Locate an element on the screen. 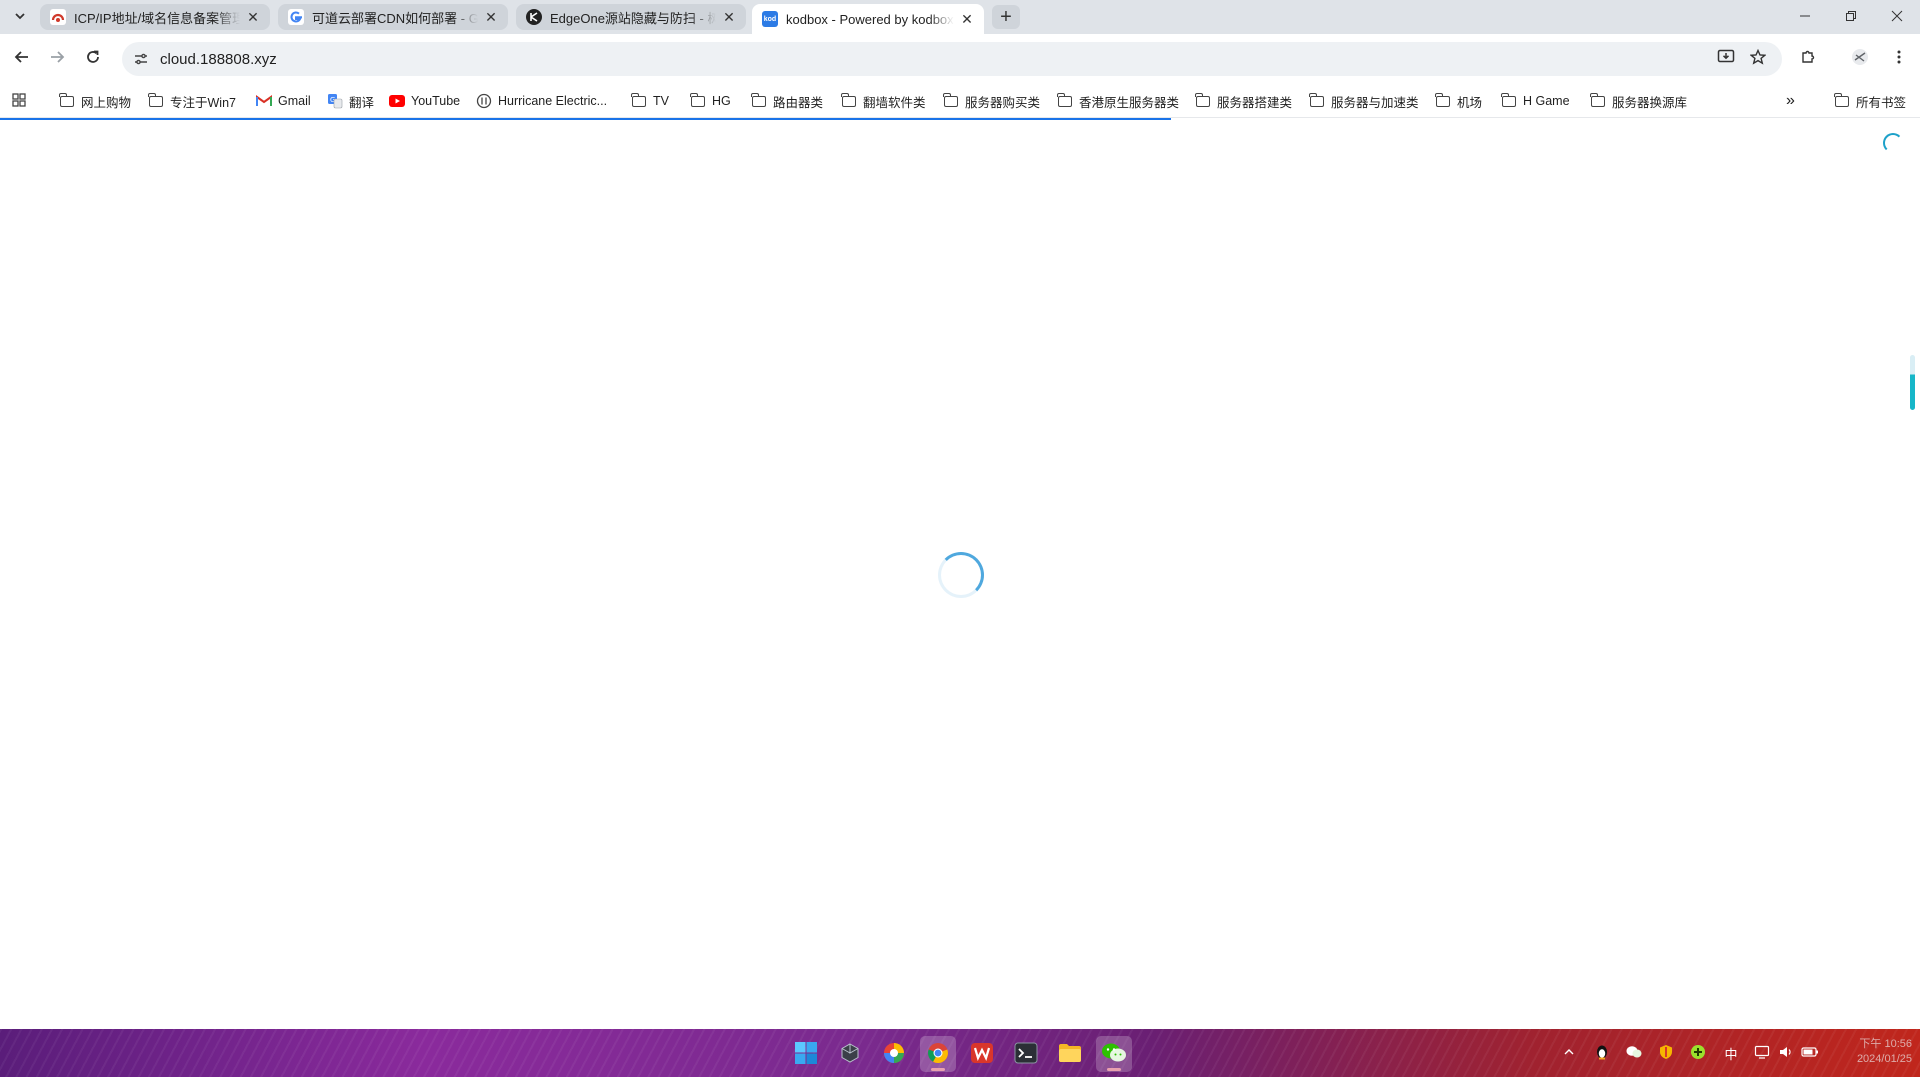 This screenshot has height=1077, width=1920. google-g-icon is located at coordinates (296, 17).